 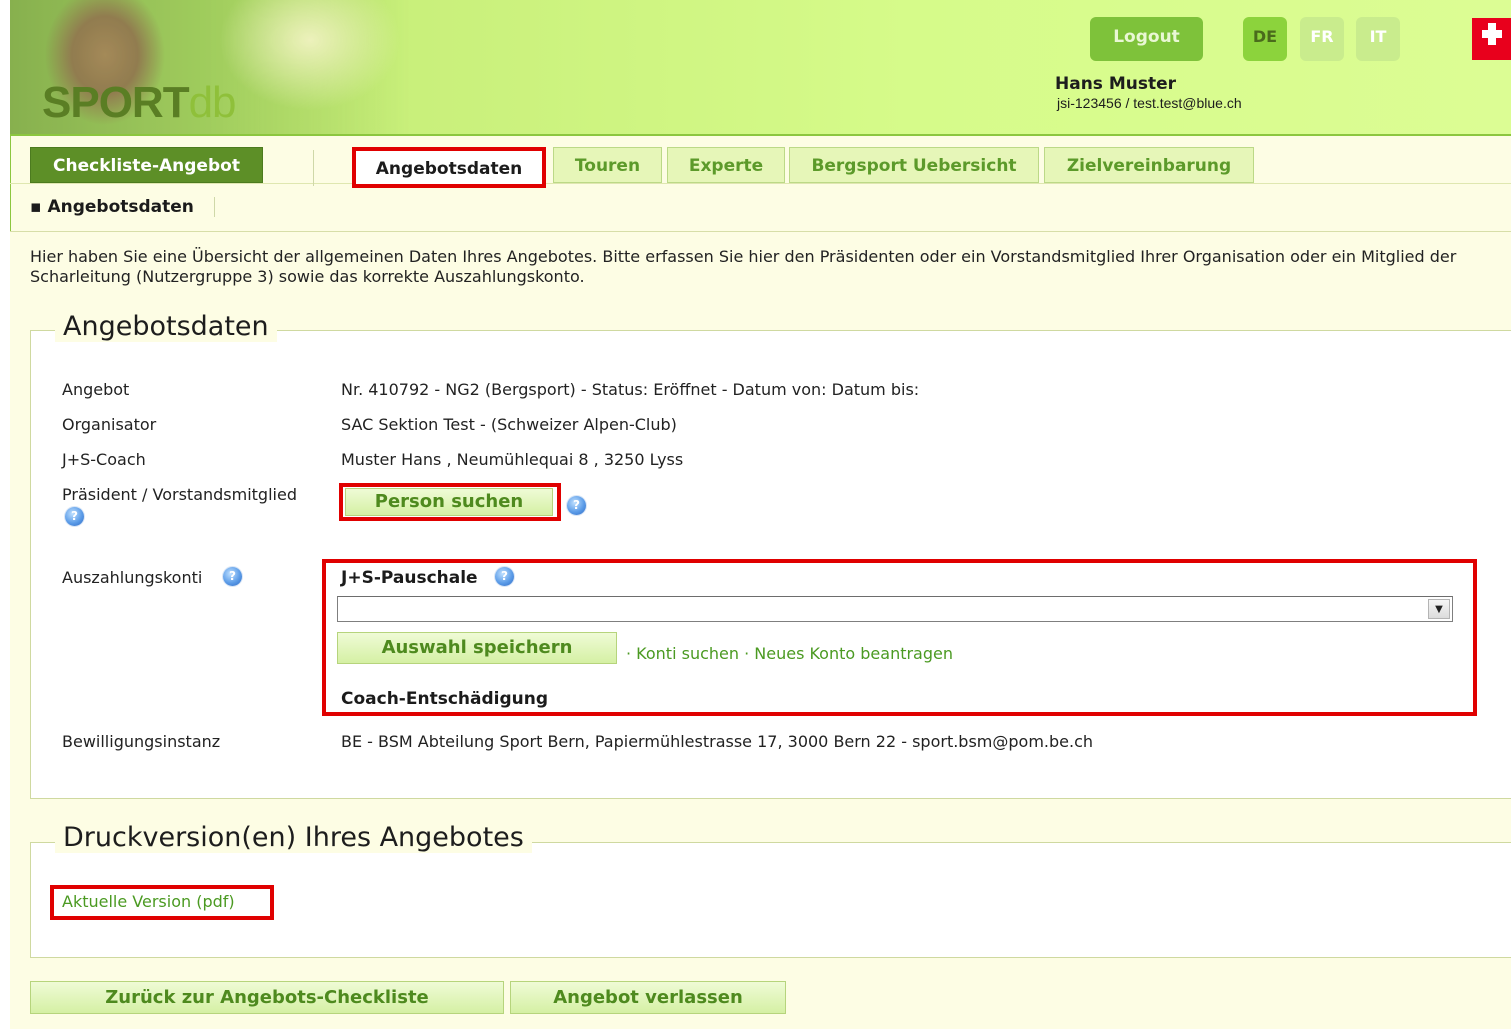 I want to click on angebot-label: Angebot, so click(x=96, y=389).